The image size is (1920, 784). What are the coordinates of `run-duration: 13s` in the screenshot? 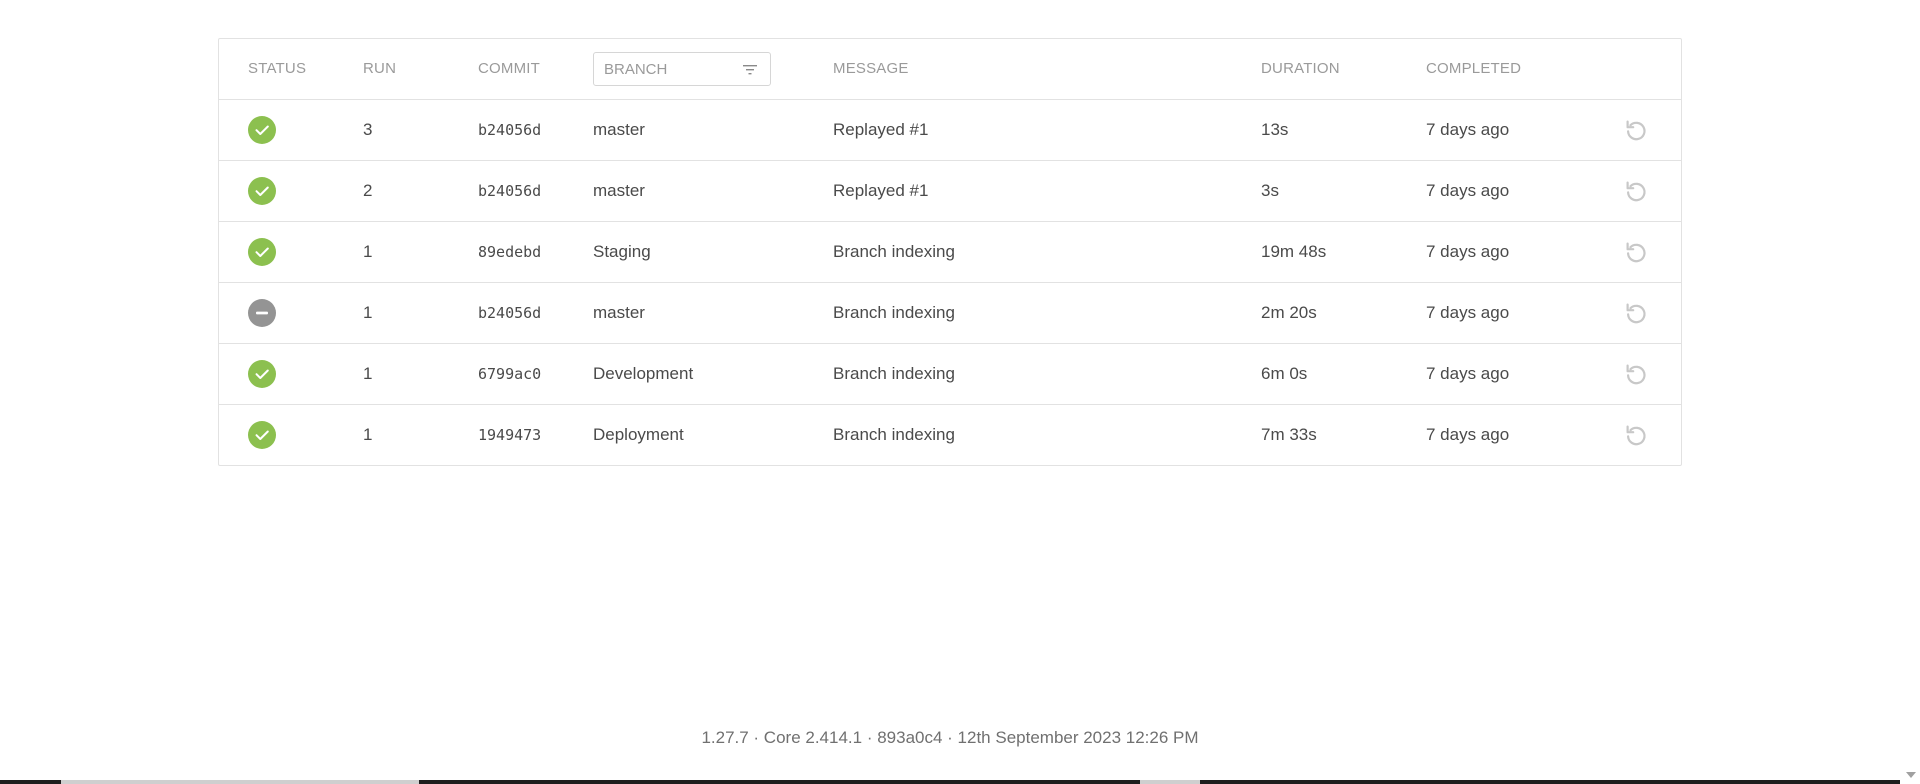 It's located at (1275, 129).